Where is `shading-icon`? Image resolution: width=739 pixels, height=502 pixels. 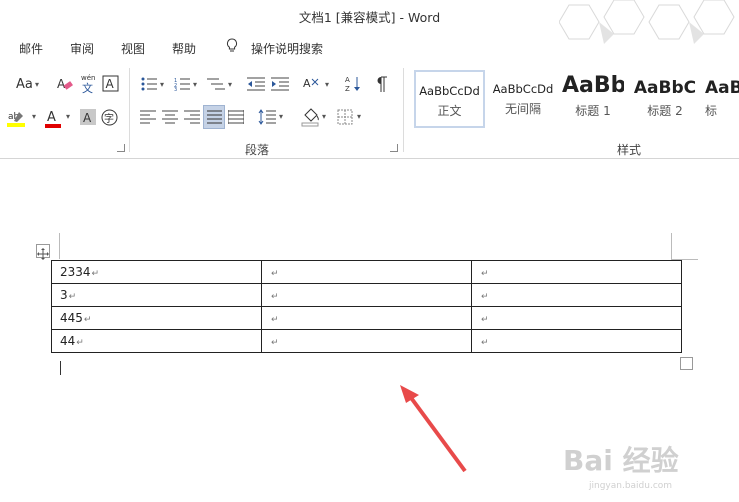 shading-icon is located at coordinates (311, 117).